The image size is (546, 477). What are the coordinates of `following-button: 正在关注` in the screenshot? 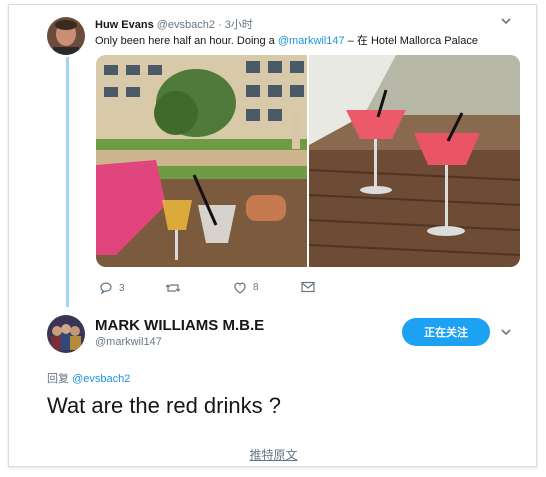 It's located at (446, 332).